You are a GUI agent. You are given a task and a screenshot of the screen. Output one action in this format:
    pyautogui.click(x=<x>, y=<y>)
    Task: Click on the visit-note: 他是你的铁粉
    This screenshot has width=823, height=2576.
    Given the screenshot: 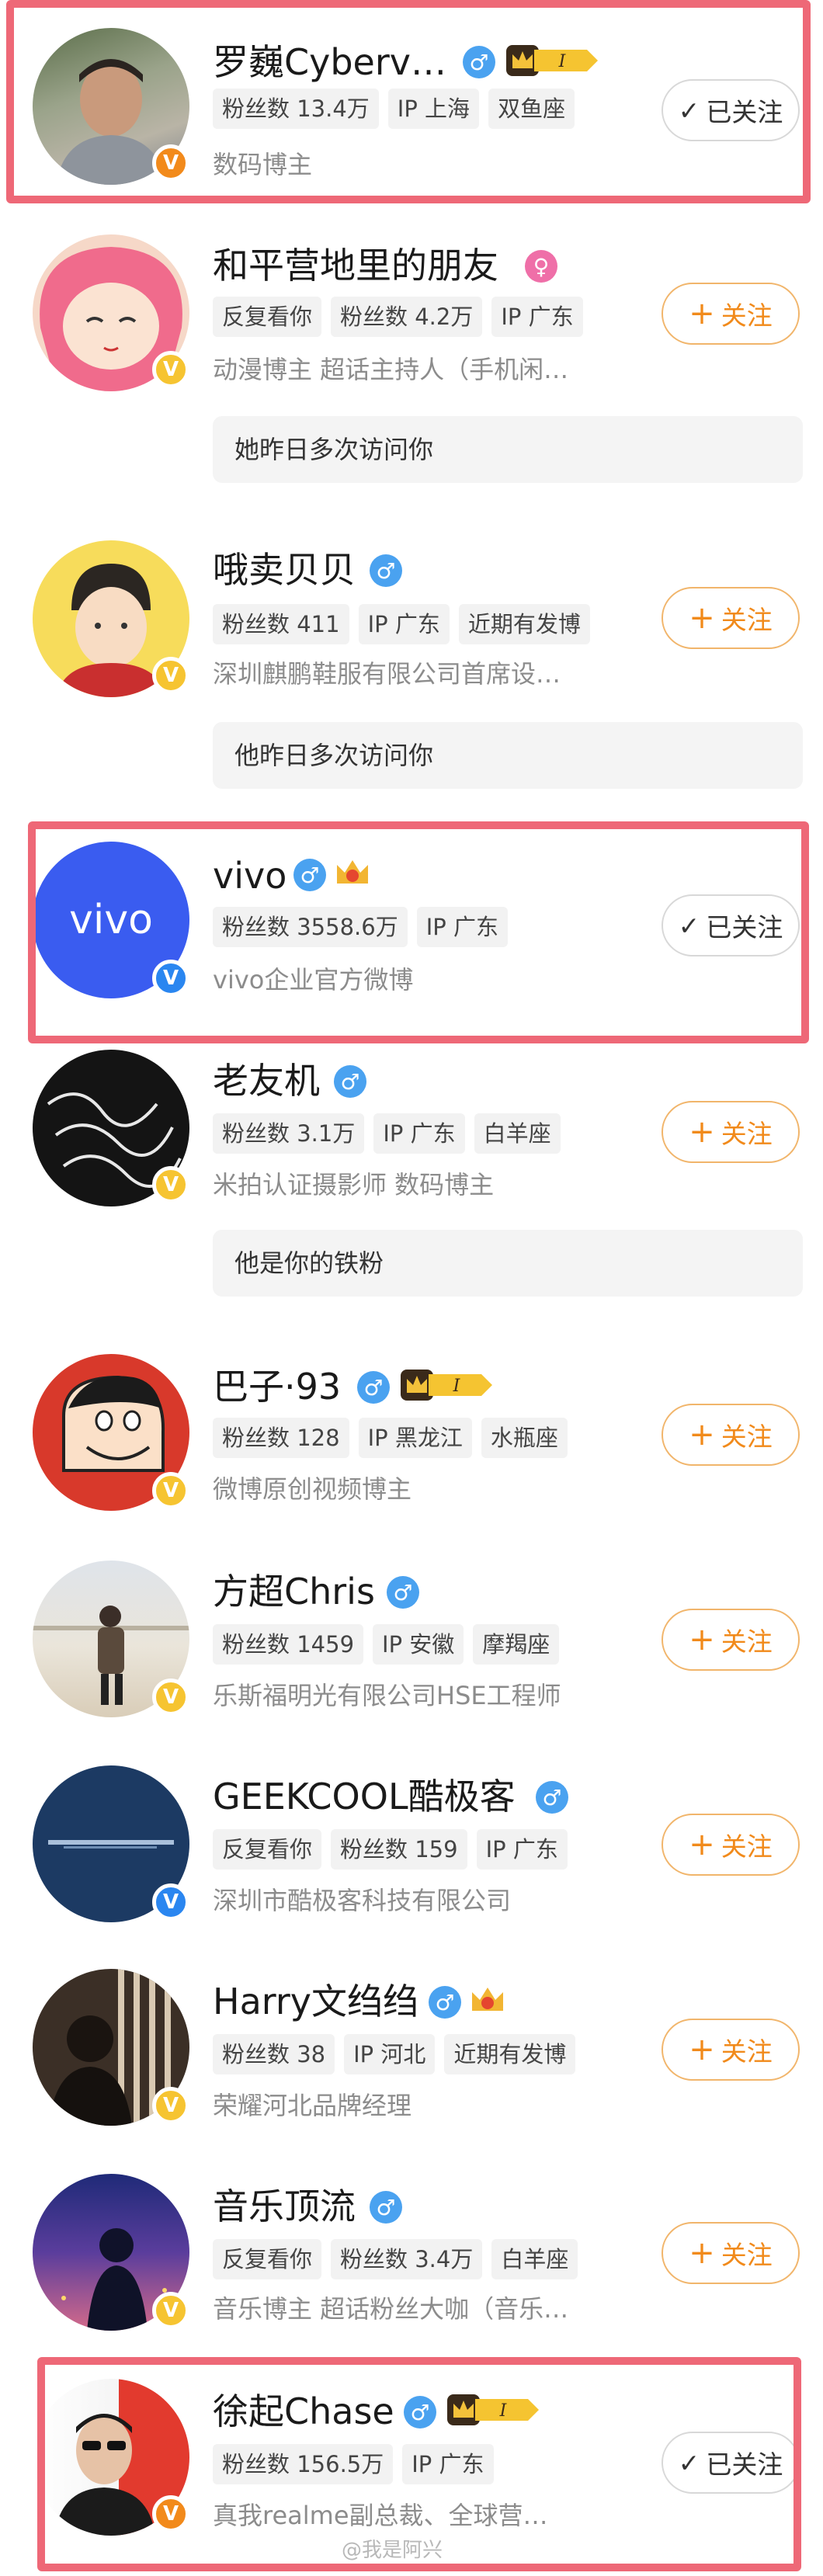 What is the action you would take?
    pyautogui.click(x=508, y=1263)
    